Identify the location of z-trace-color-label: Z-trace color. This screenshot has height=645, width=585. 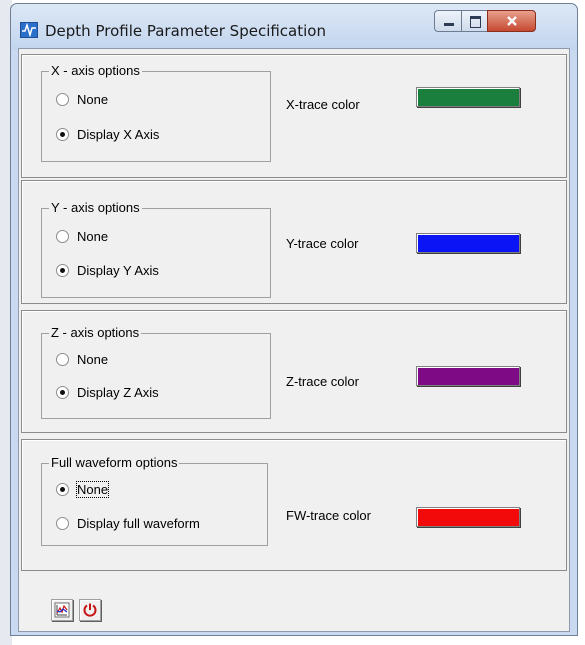
(322, 381).